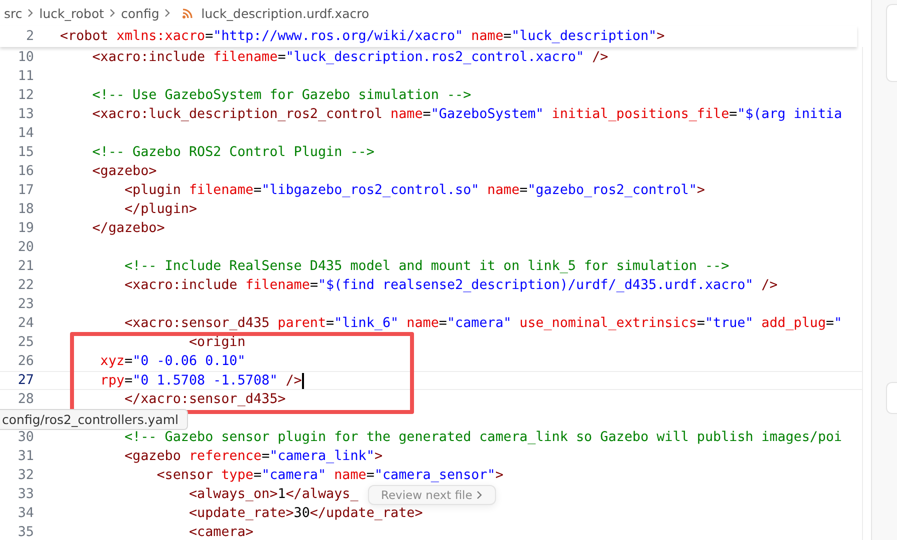 This screenshot has width=897, height=540. What do you see at coordinates (305, 513) in the screenshot?
I see `code-line: <update_rate>30</update_rate>` at bounding box center [305, 513].